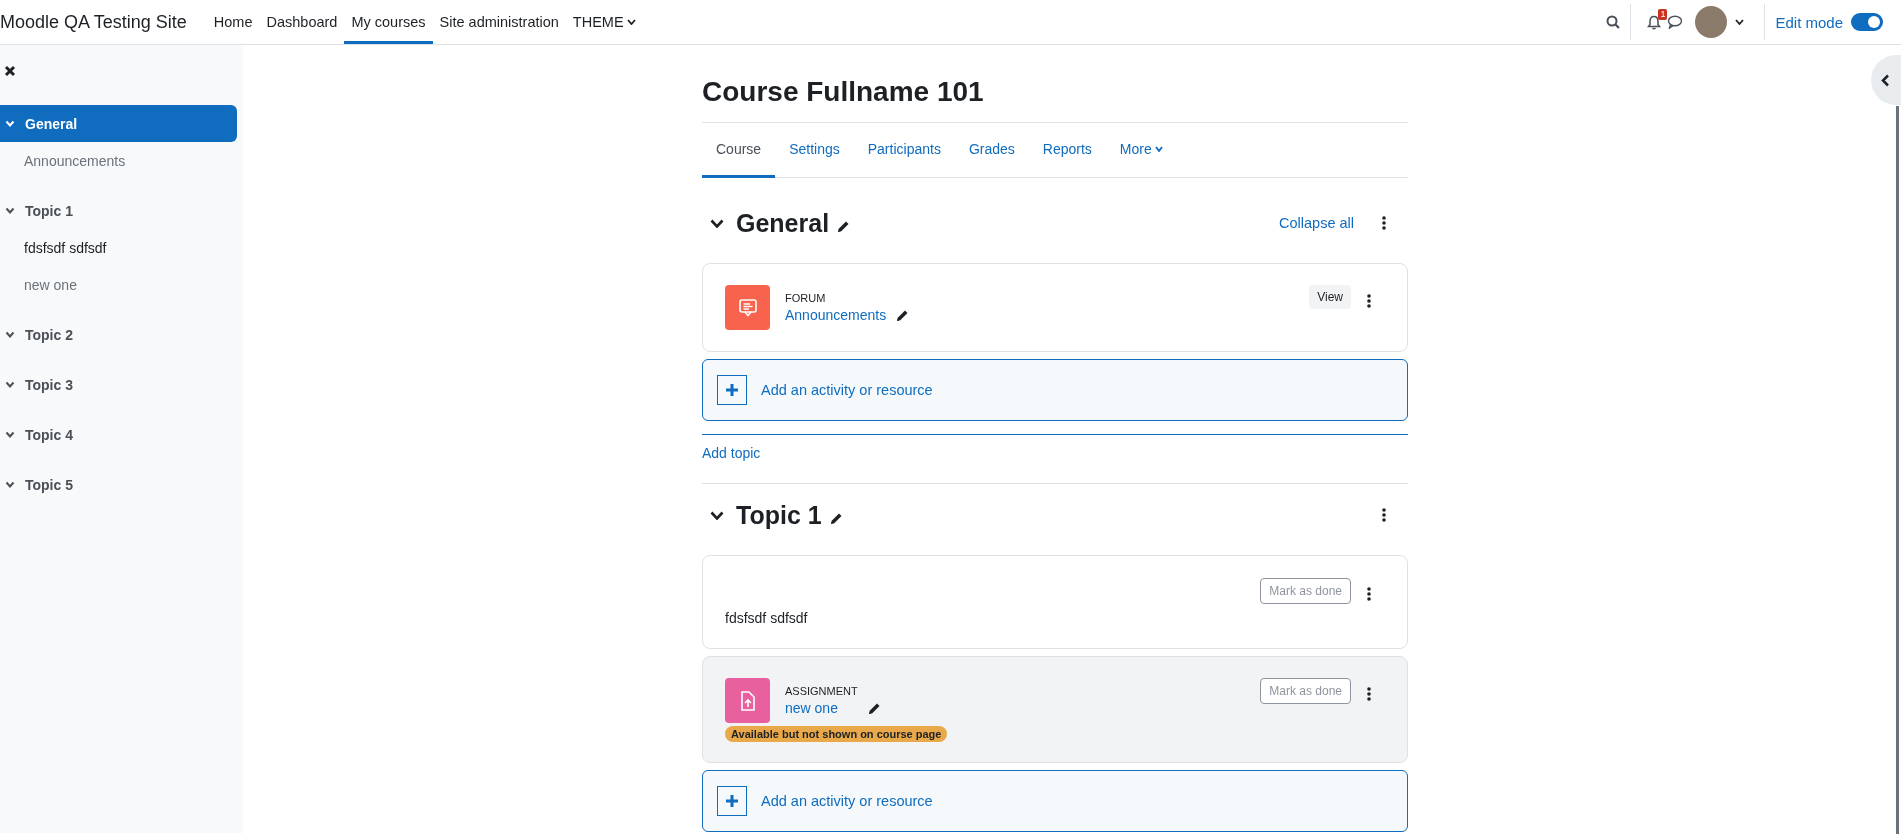 The width and height of the screenshot is (1901, 834). What do you see at coordinates (302, 23) in the screenshot?
I see `nav-link: Dashboard` at bounding box center [302, 23].